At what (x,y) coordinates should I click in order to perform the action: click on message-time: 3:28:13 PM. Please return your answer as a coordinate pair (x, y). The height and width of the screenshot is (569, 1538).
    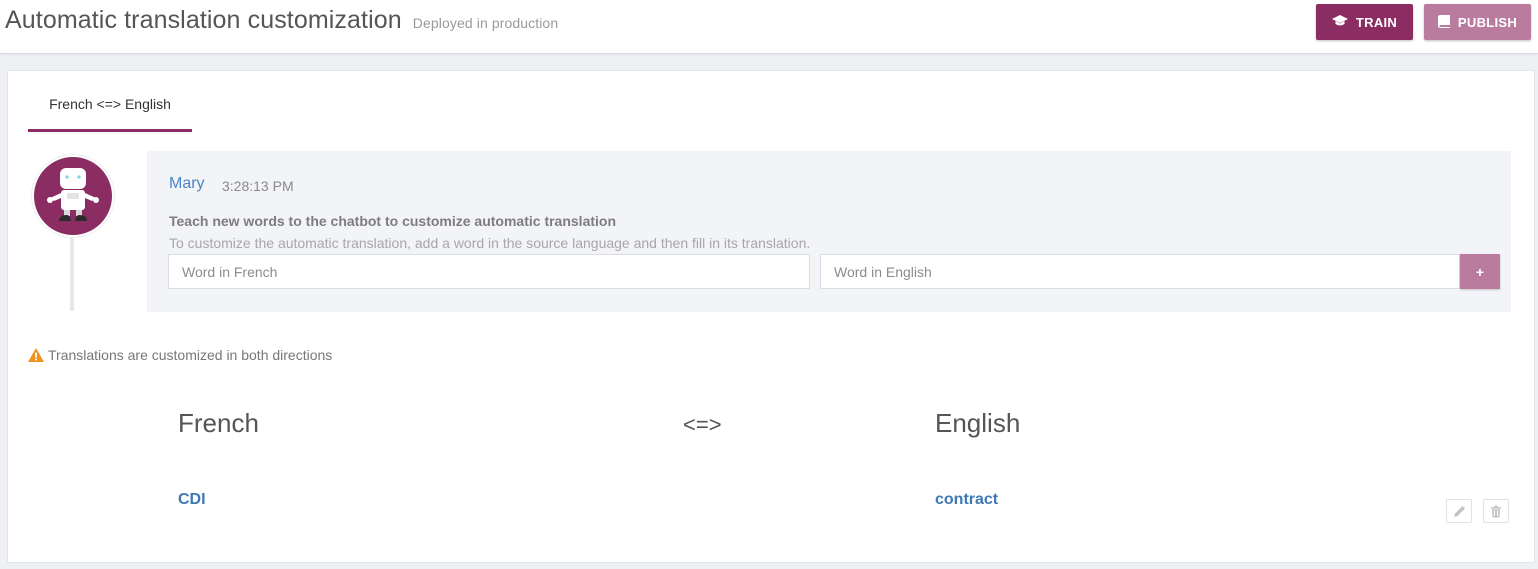
    Looking at the image, I should click on (258, 186).